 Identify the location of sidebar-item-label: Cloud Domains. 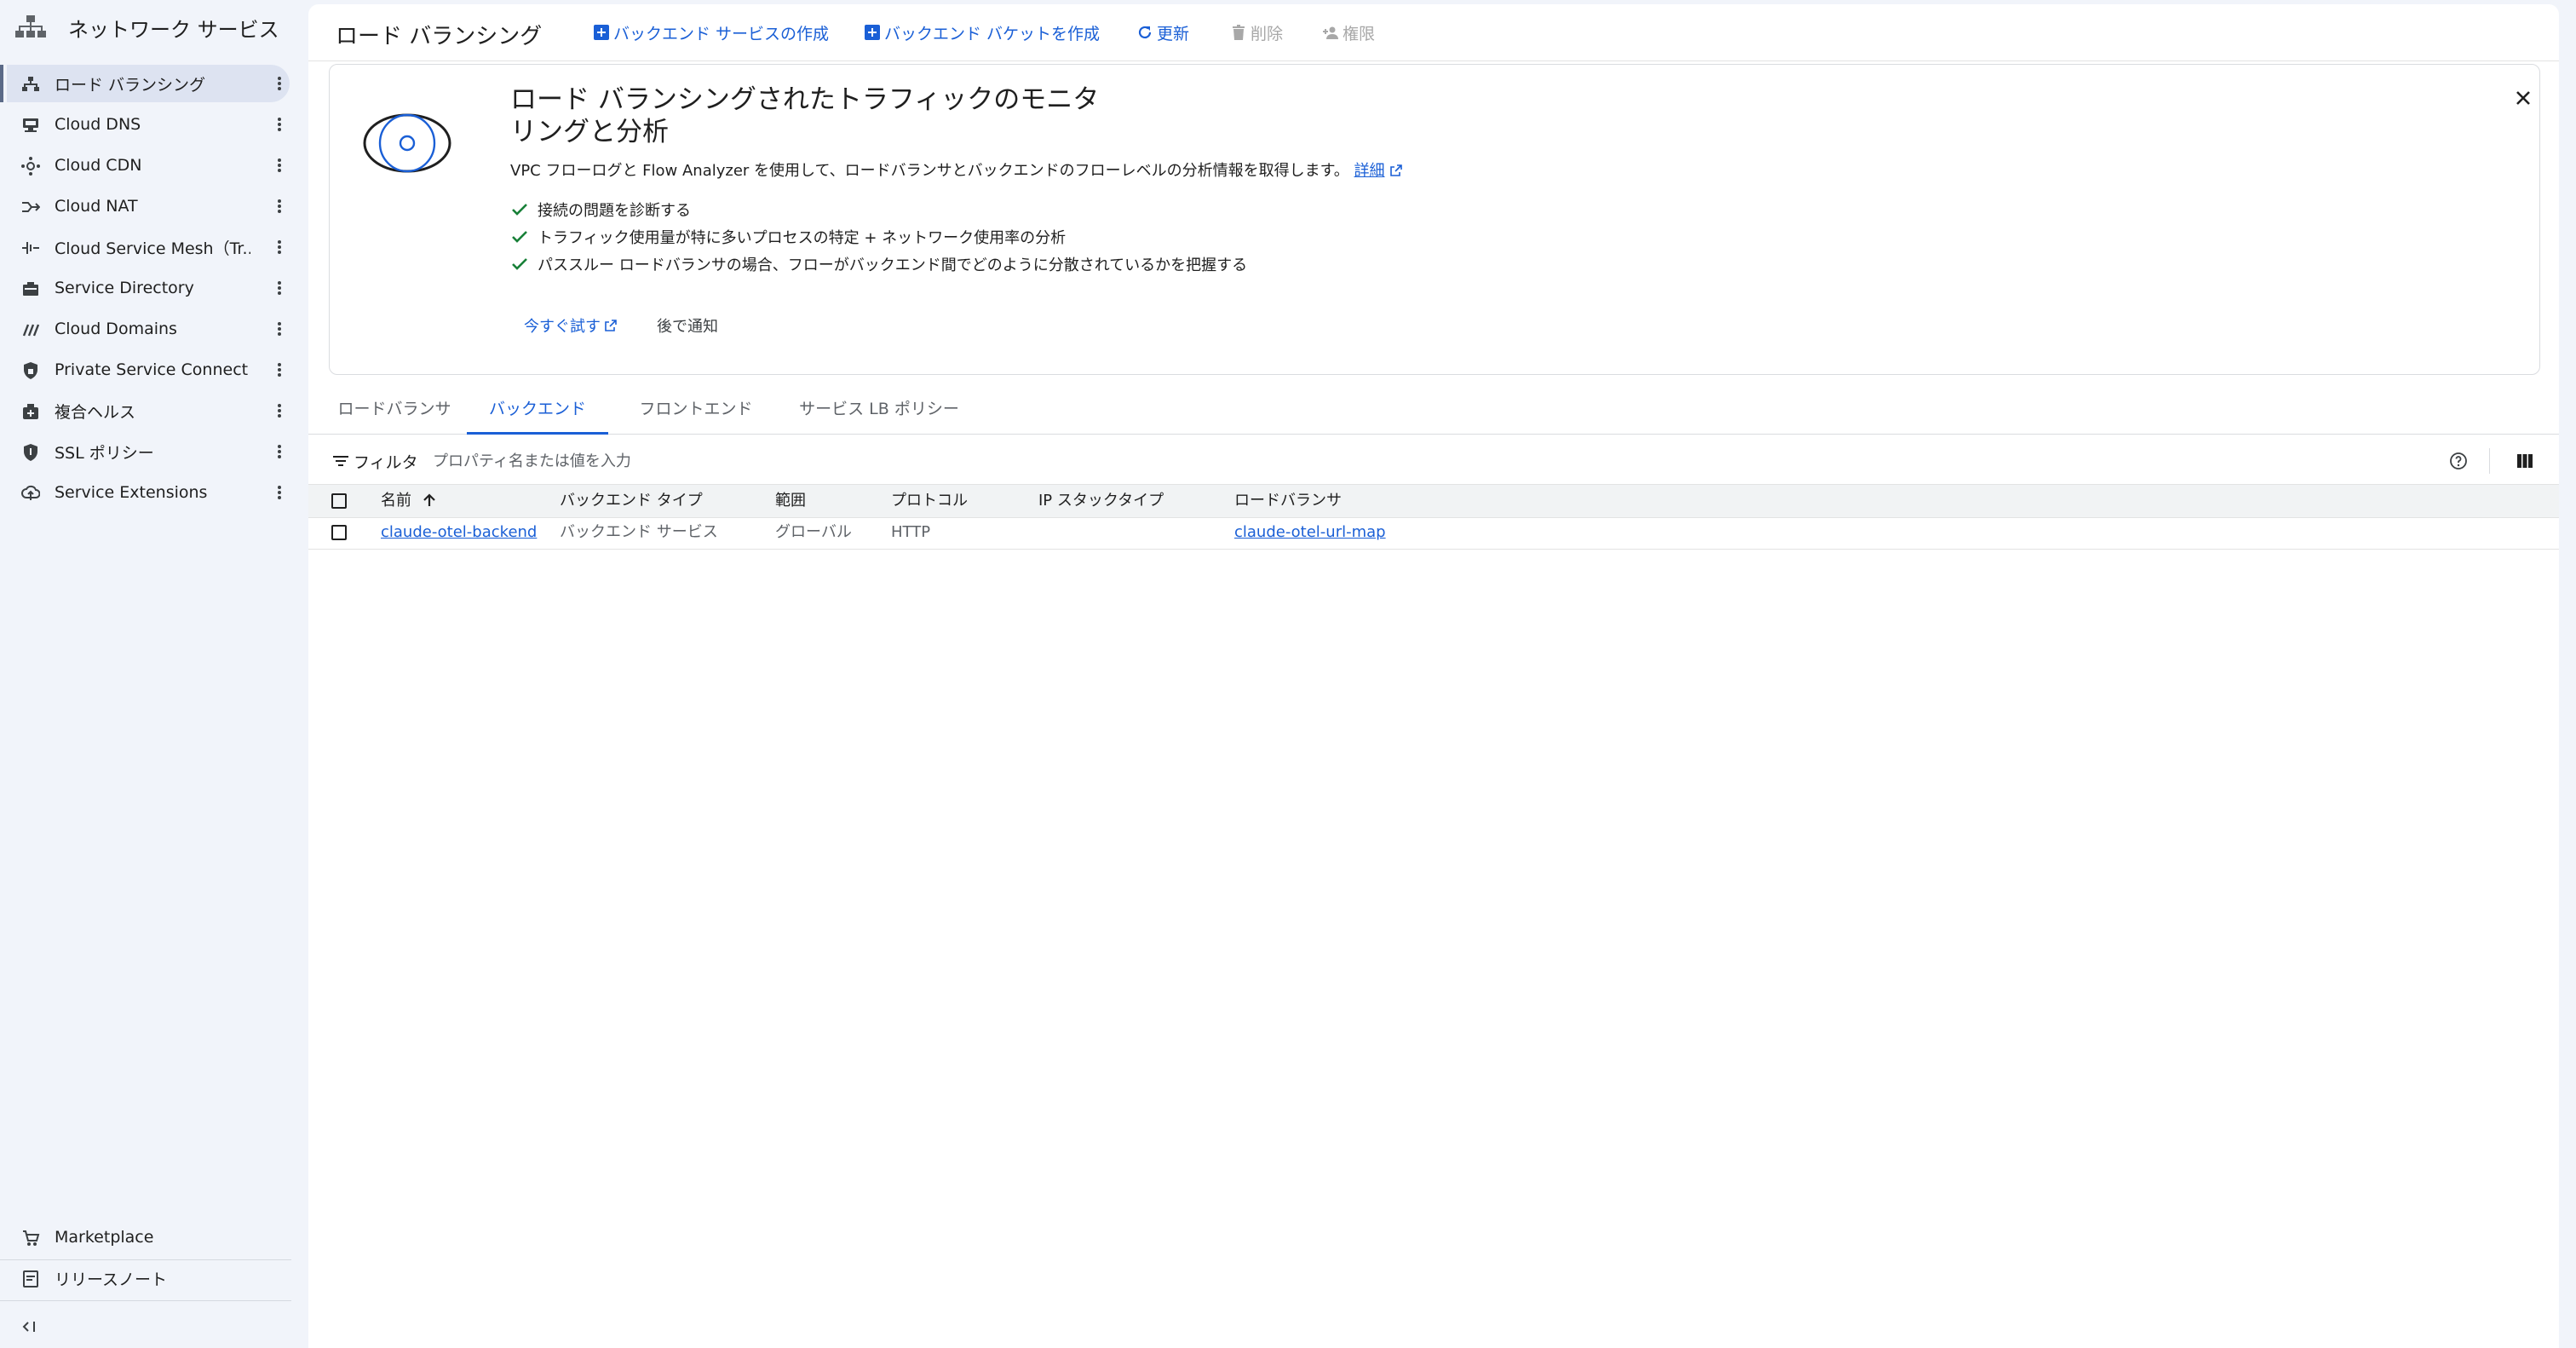
(116, 329).